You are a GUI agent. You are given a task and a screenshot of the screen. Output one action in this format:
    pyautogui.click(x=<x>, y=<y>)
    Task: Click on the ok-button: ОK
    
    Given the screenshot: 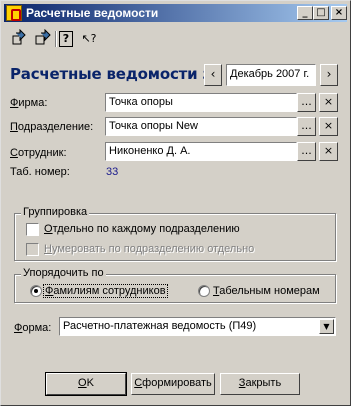 What is the action you would take?
    pyautogui.click(x=86, y=384)
    